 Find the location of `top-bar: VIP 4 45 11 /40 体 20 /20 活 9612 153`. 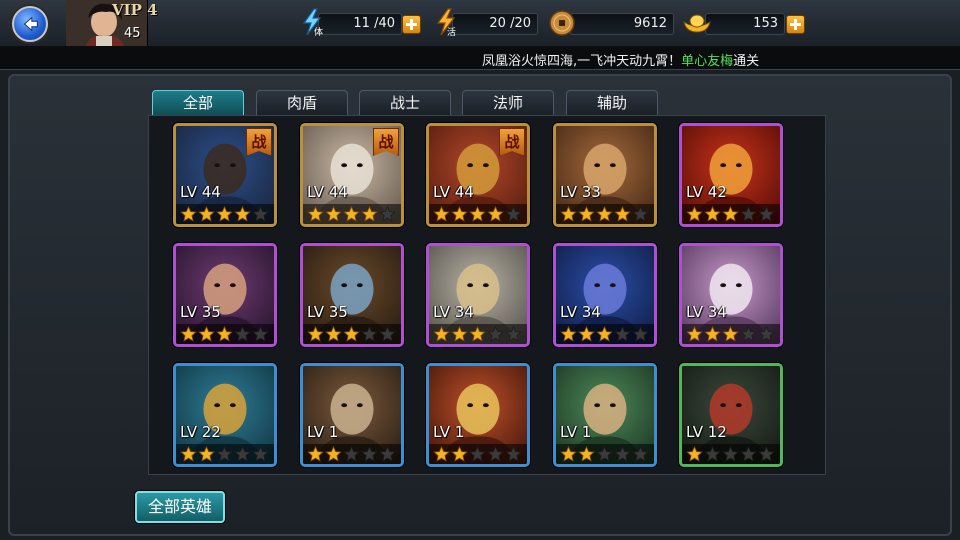

top-bar: VIP 4 45 11 /40 体 20 /20 活 9612 153 is located at coordinates (480, 24).